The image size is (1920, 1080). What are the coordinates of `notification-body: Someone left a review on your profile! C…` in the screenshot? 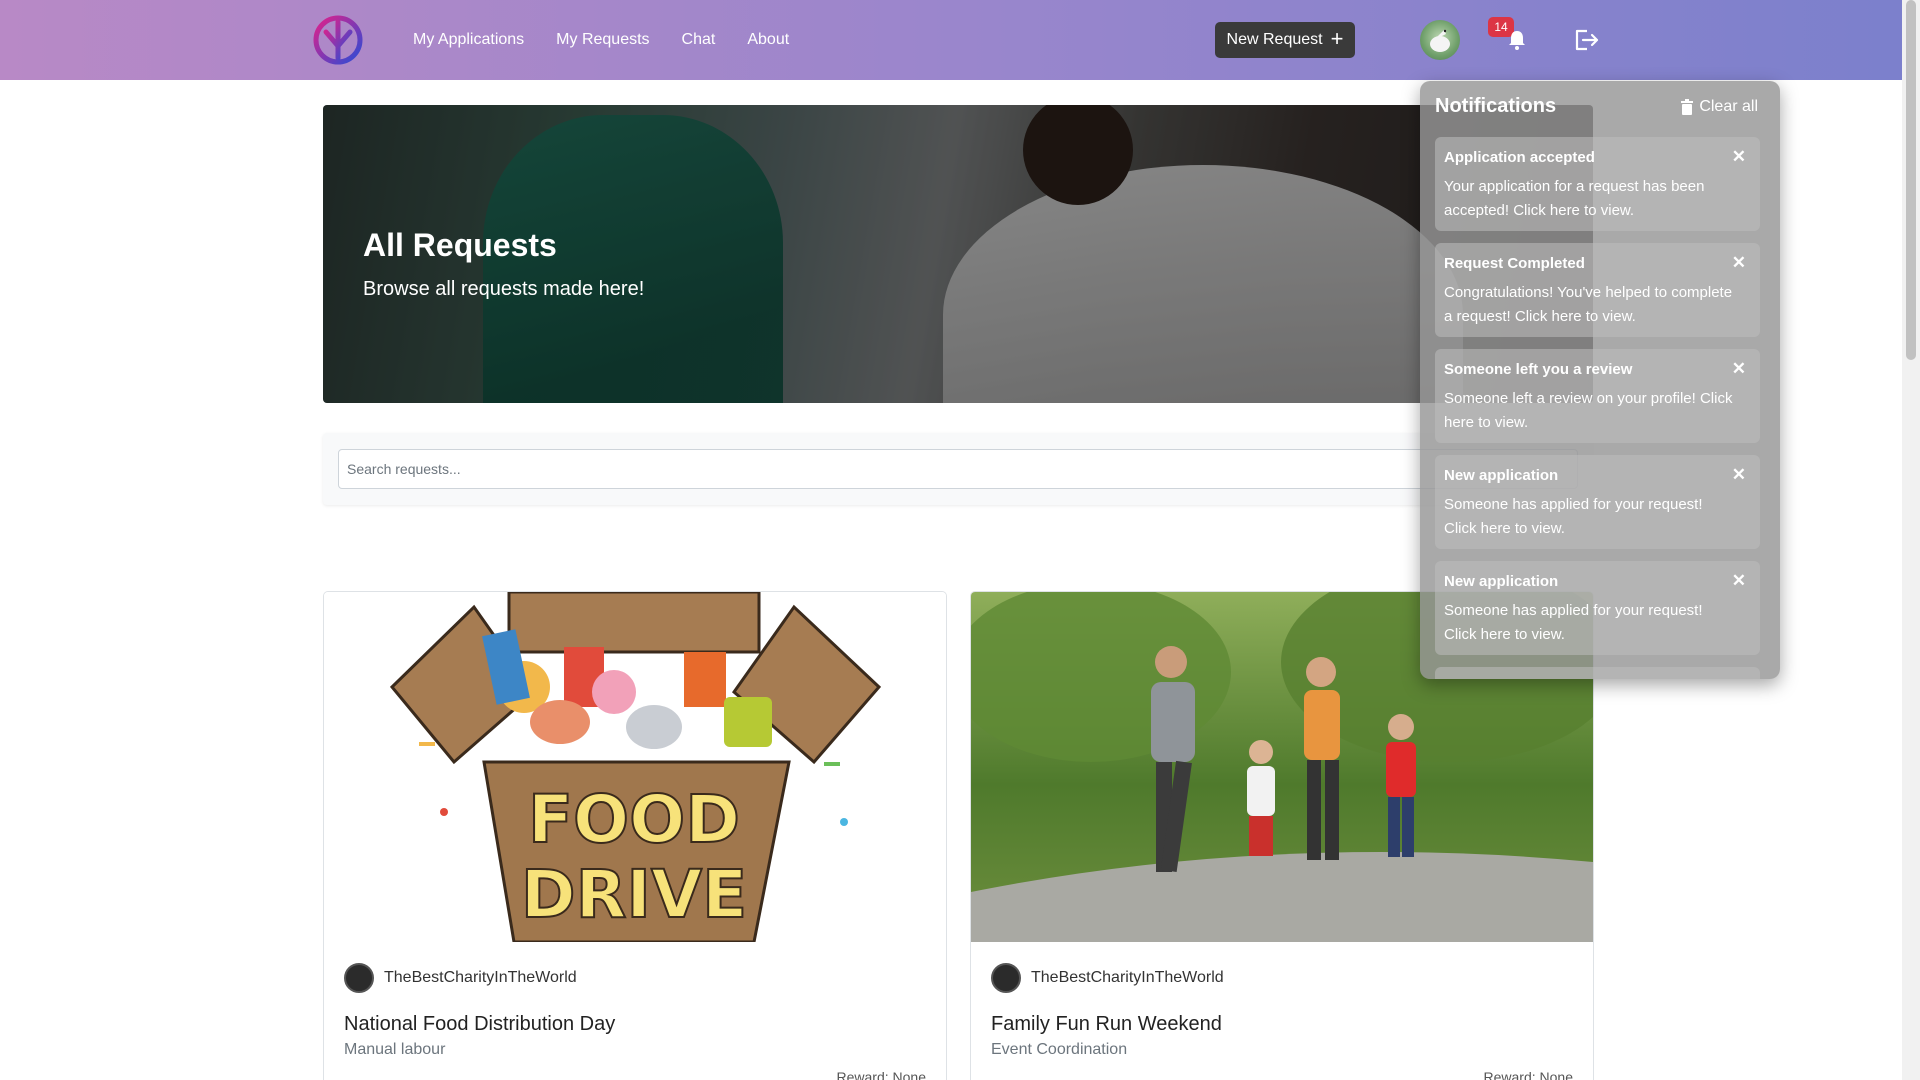 It's located at (1588, 410).